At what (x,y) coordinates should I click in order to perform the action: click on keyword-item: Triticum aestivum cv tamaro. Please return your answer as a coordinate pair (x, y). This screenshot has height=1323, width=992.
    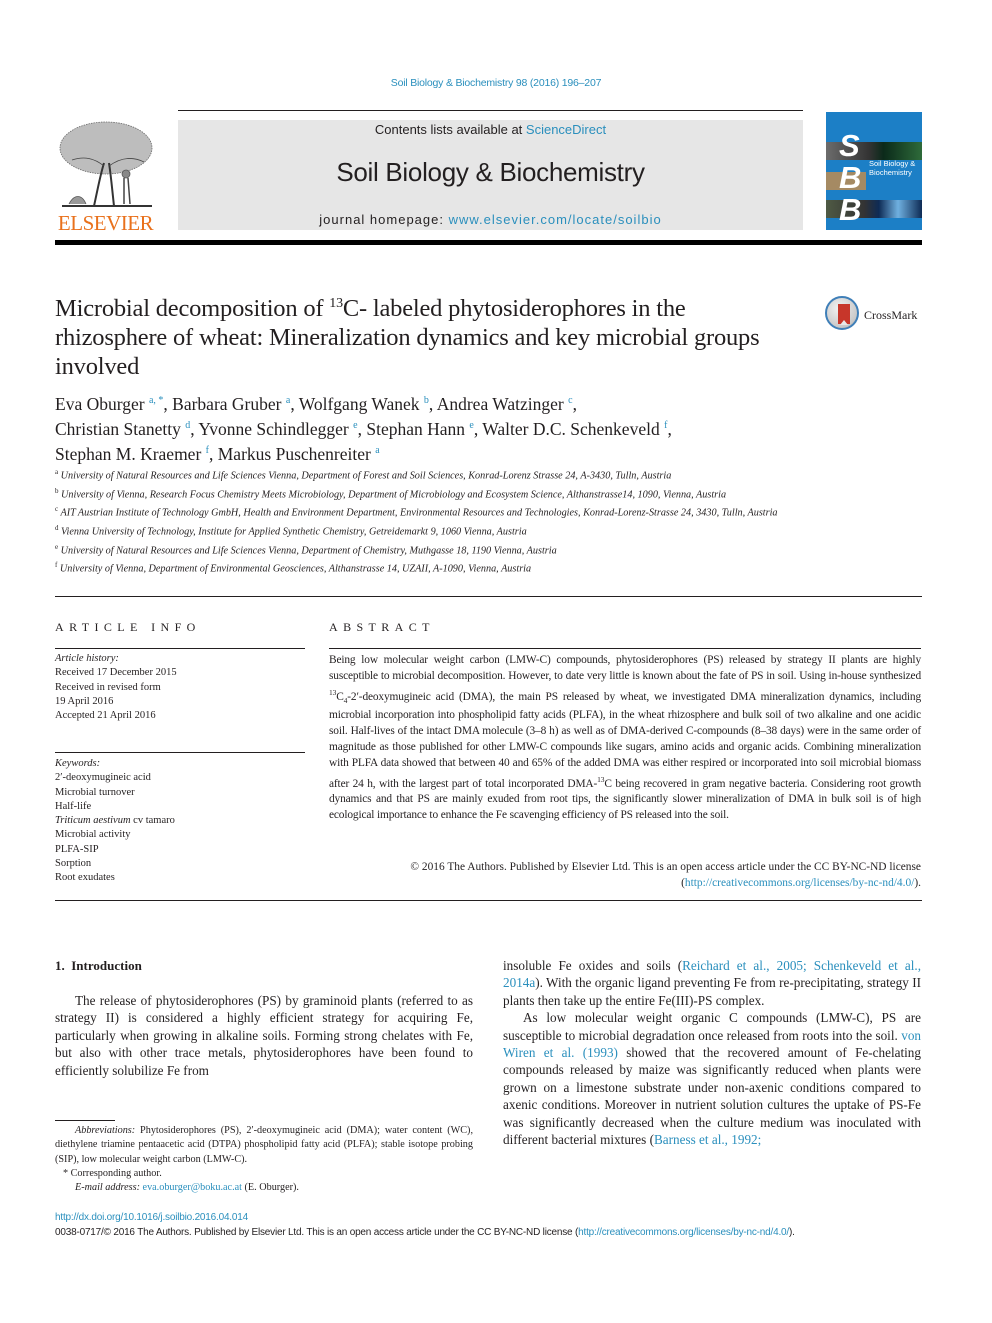
    Looking at the image, I should click on (115, 821).